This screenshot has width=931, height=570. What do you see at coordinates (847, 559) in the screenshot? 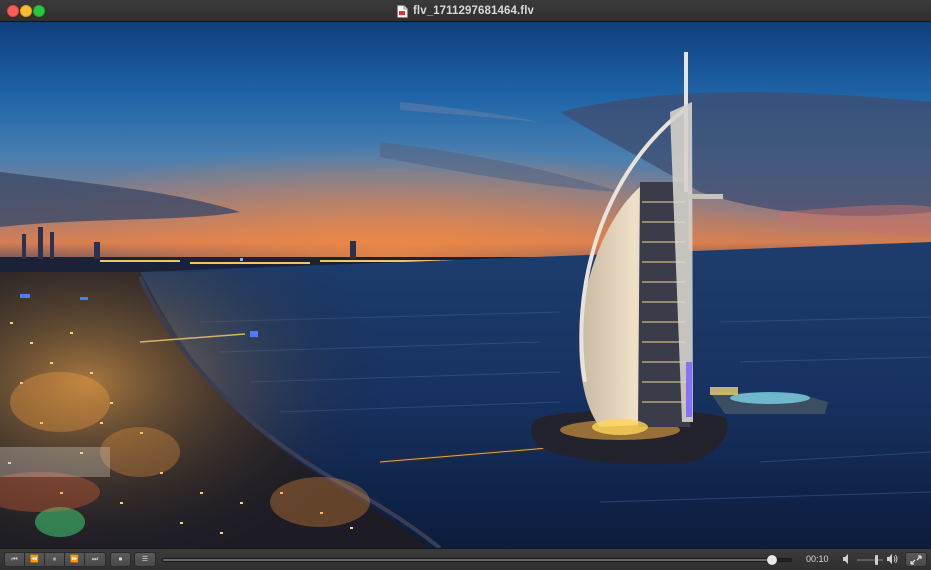
I see `volume-low-icon` at bounding box center [847, 559].